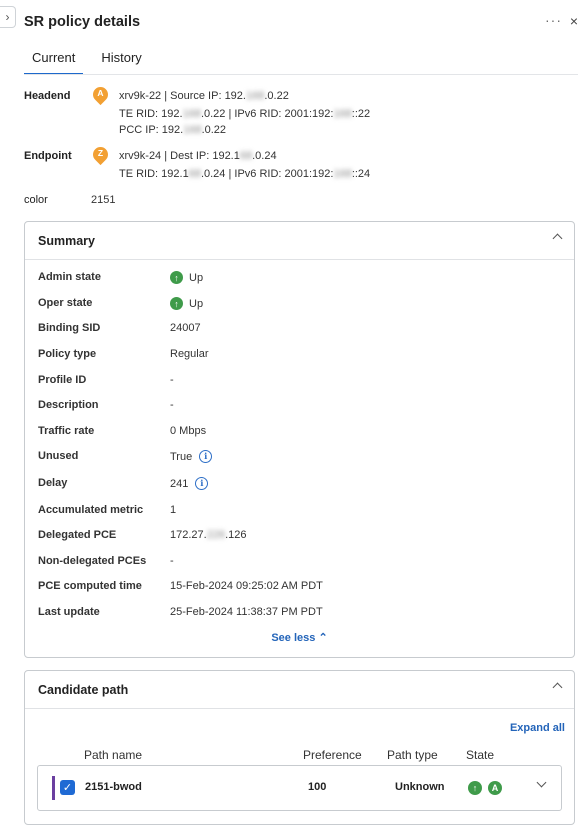  I want to click on state-active-badge: A, so click(495, 788).